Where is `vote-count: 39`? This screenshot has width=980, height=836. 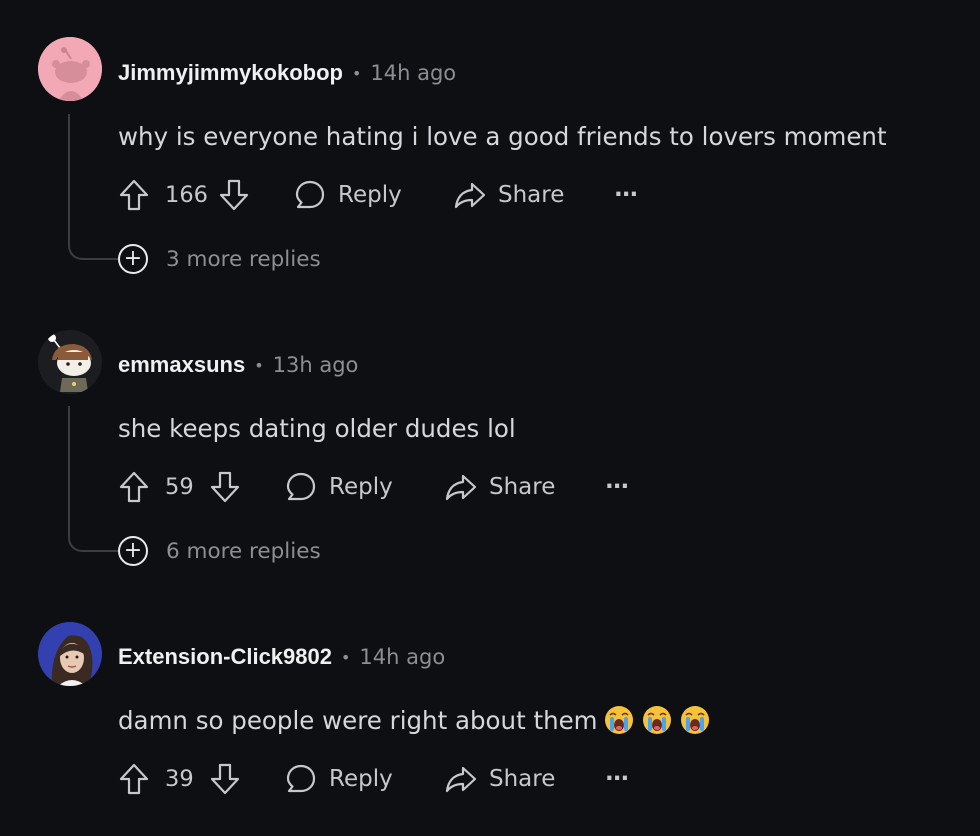
vote-count: 39 is located at coordinates (179, 779).